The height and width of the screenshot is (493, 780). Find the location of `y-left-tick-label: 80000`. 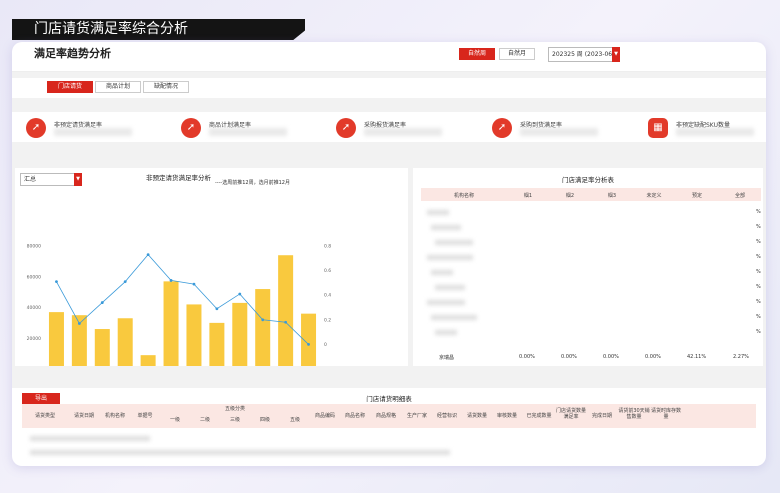

y-left-tick-label: 80000 is located at coordinates (34, 247).